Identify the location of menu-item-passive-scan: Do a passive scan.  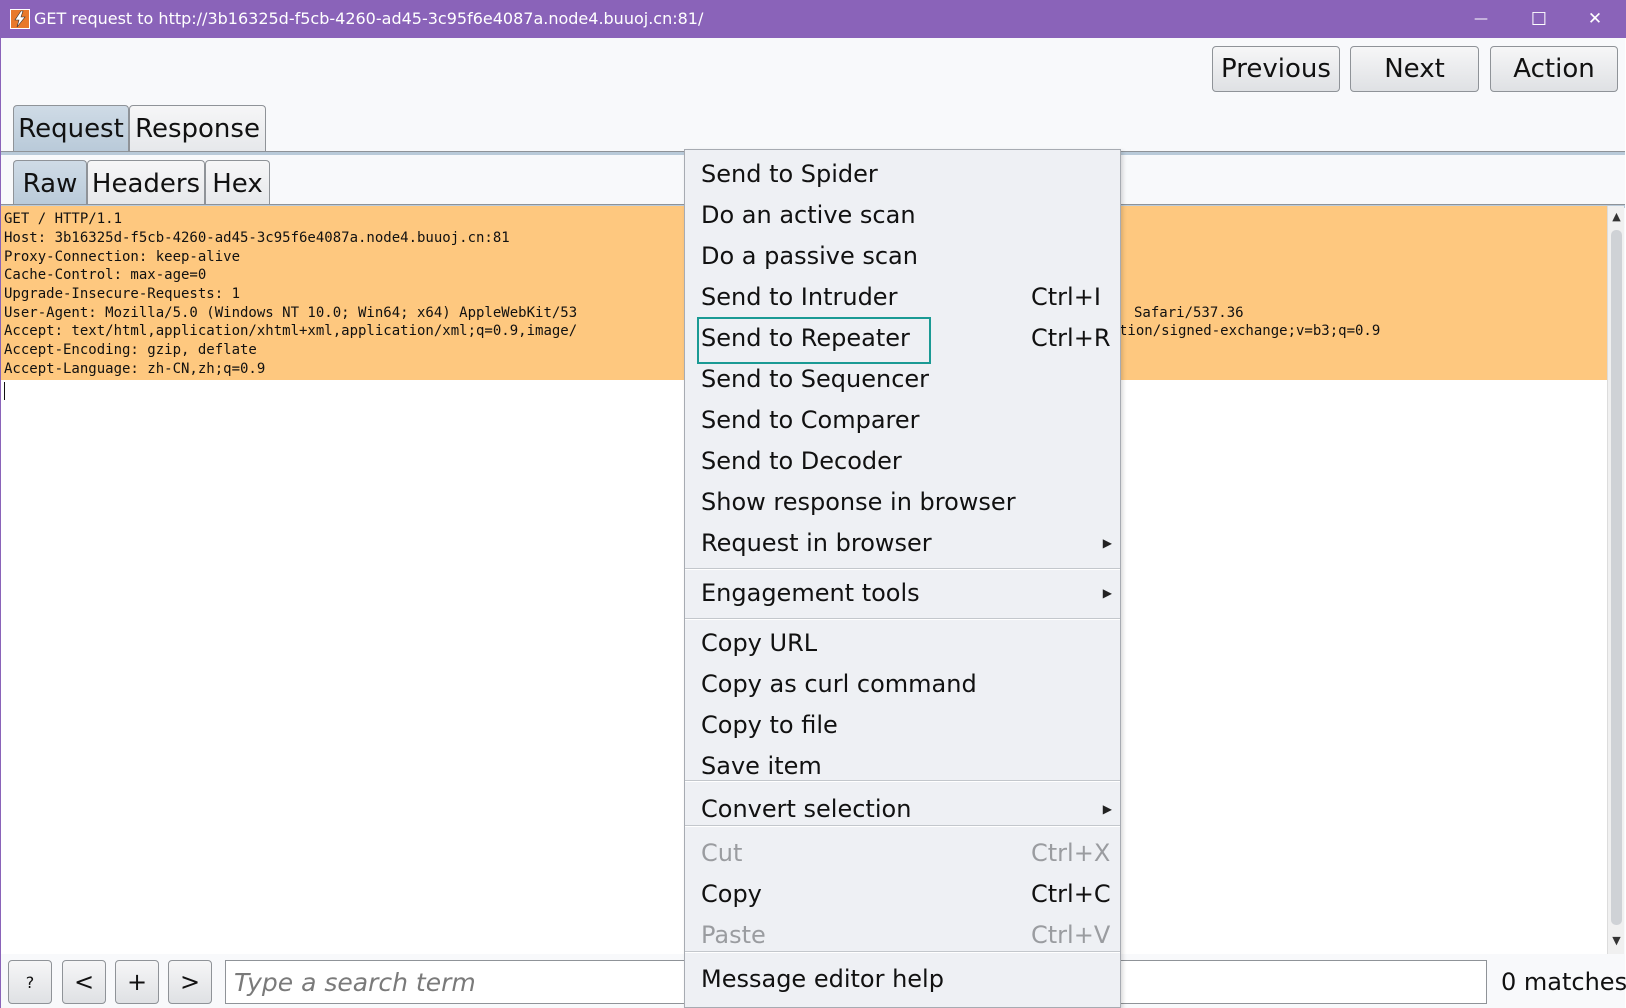
(902, 256).